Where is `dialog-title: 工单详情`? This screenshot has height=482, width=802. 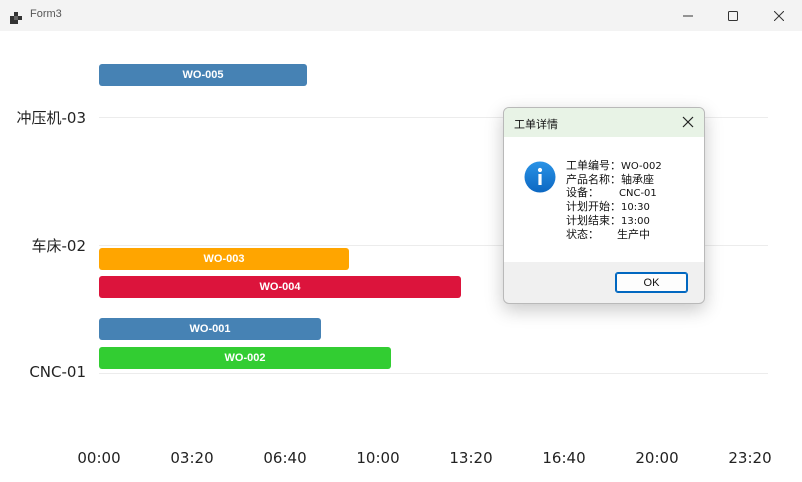
dialog-title: 工单详情 is located at coordinates (536, 124).